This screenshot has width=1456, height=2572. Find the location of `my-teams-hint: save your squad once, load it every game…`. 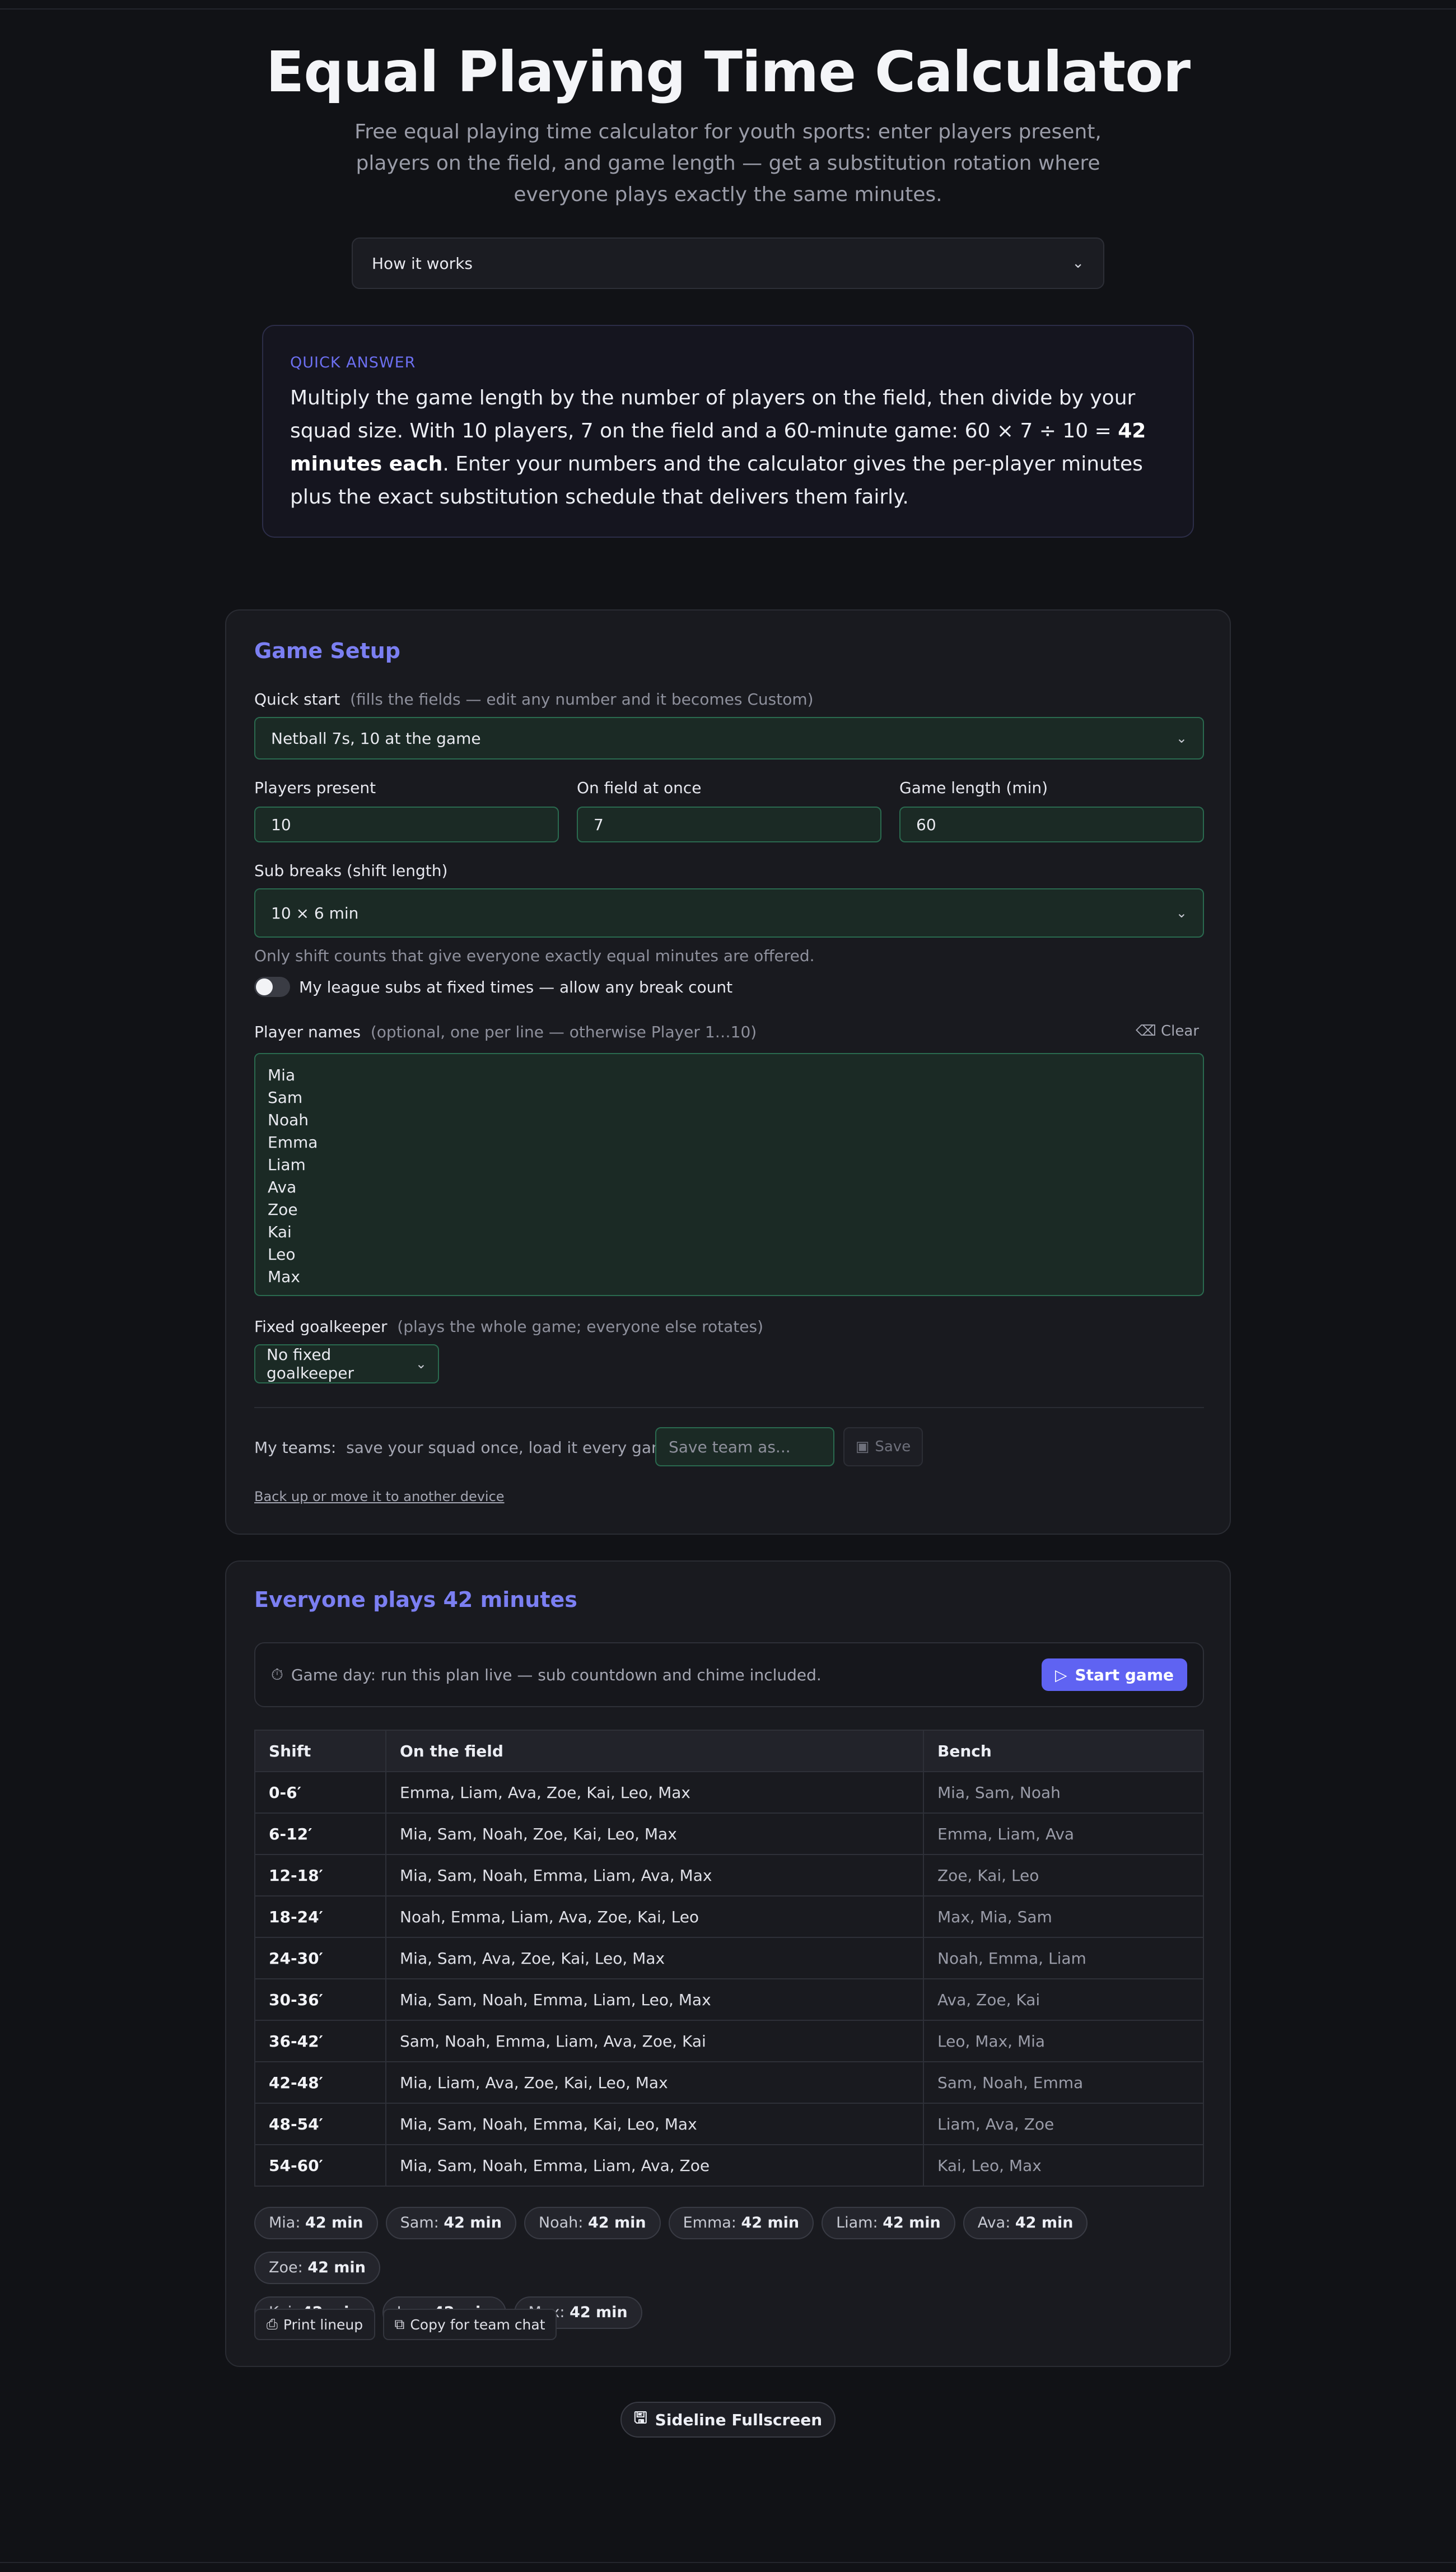

my-teams-hint: save your squad once, load it every game… is located at coordinates (521, 1447).